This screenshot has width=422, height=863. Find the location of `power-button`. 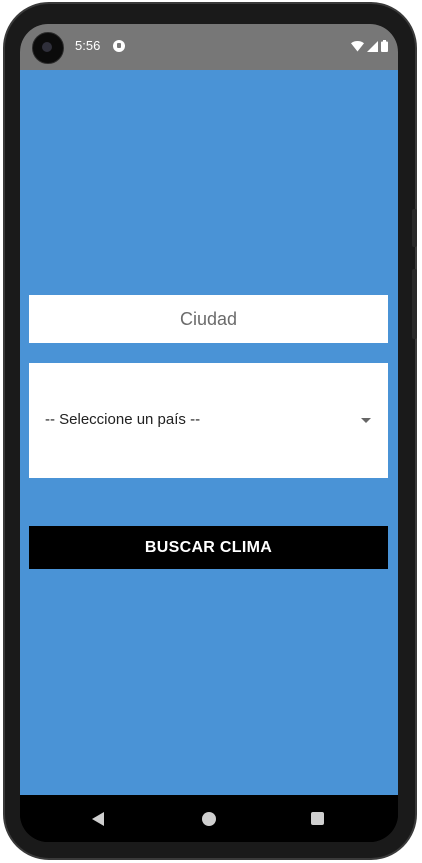

power-button is located at coordinates (414, 304).